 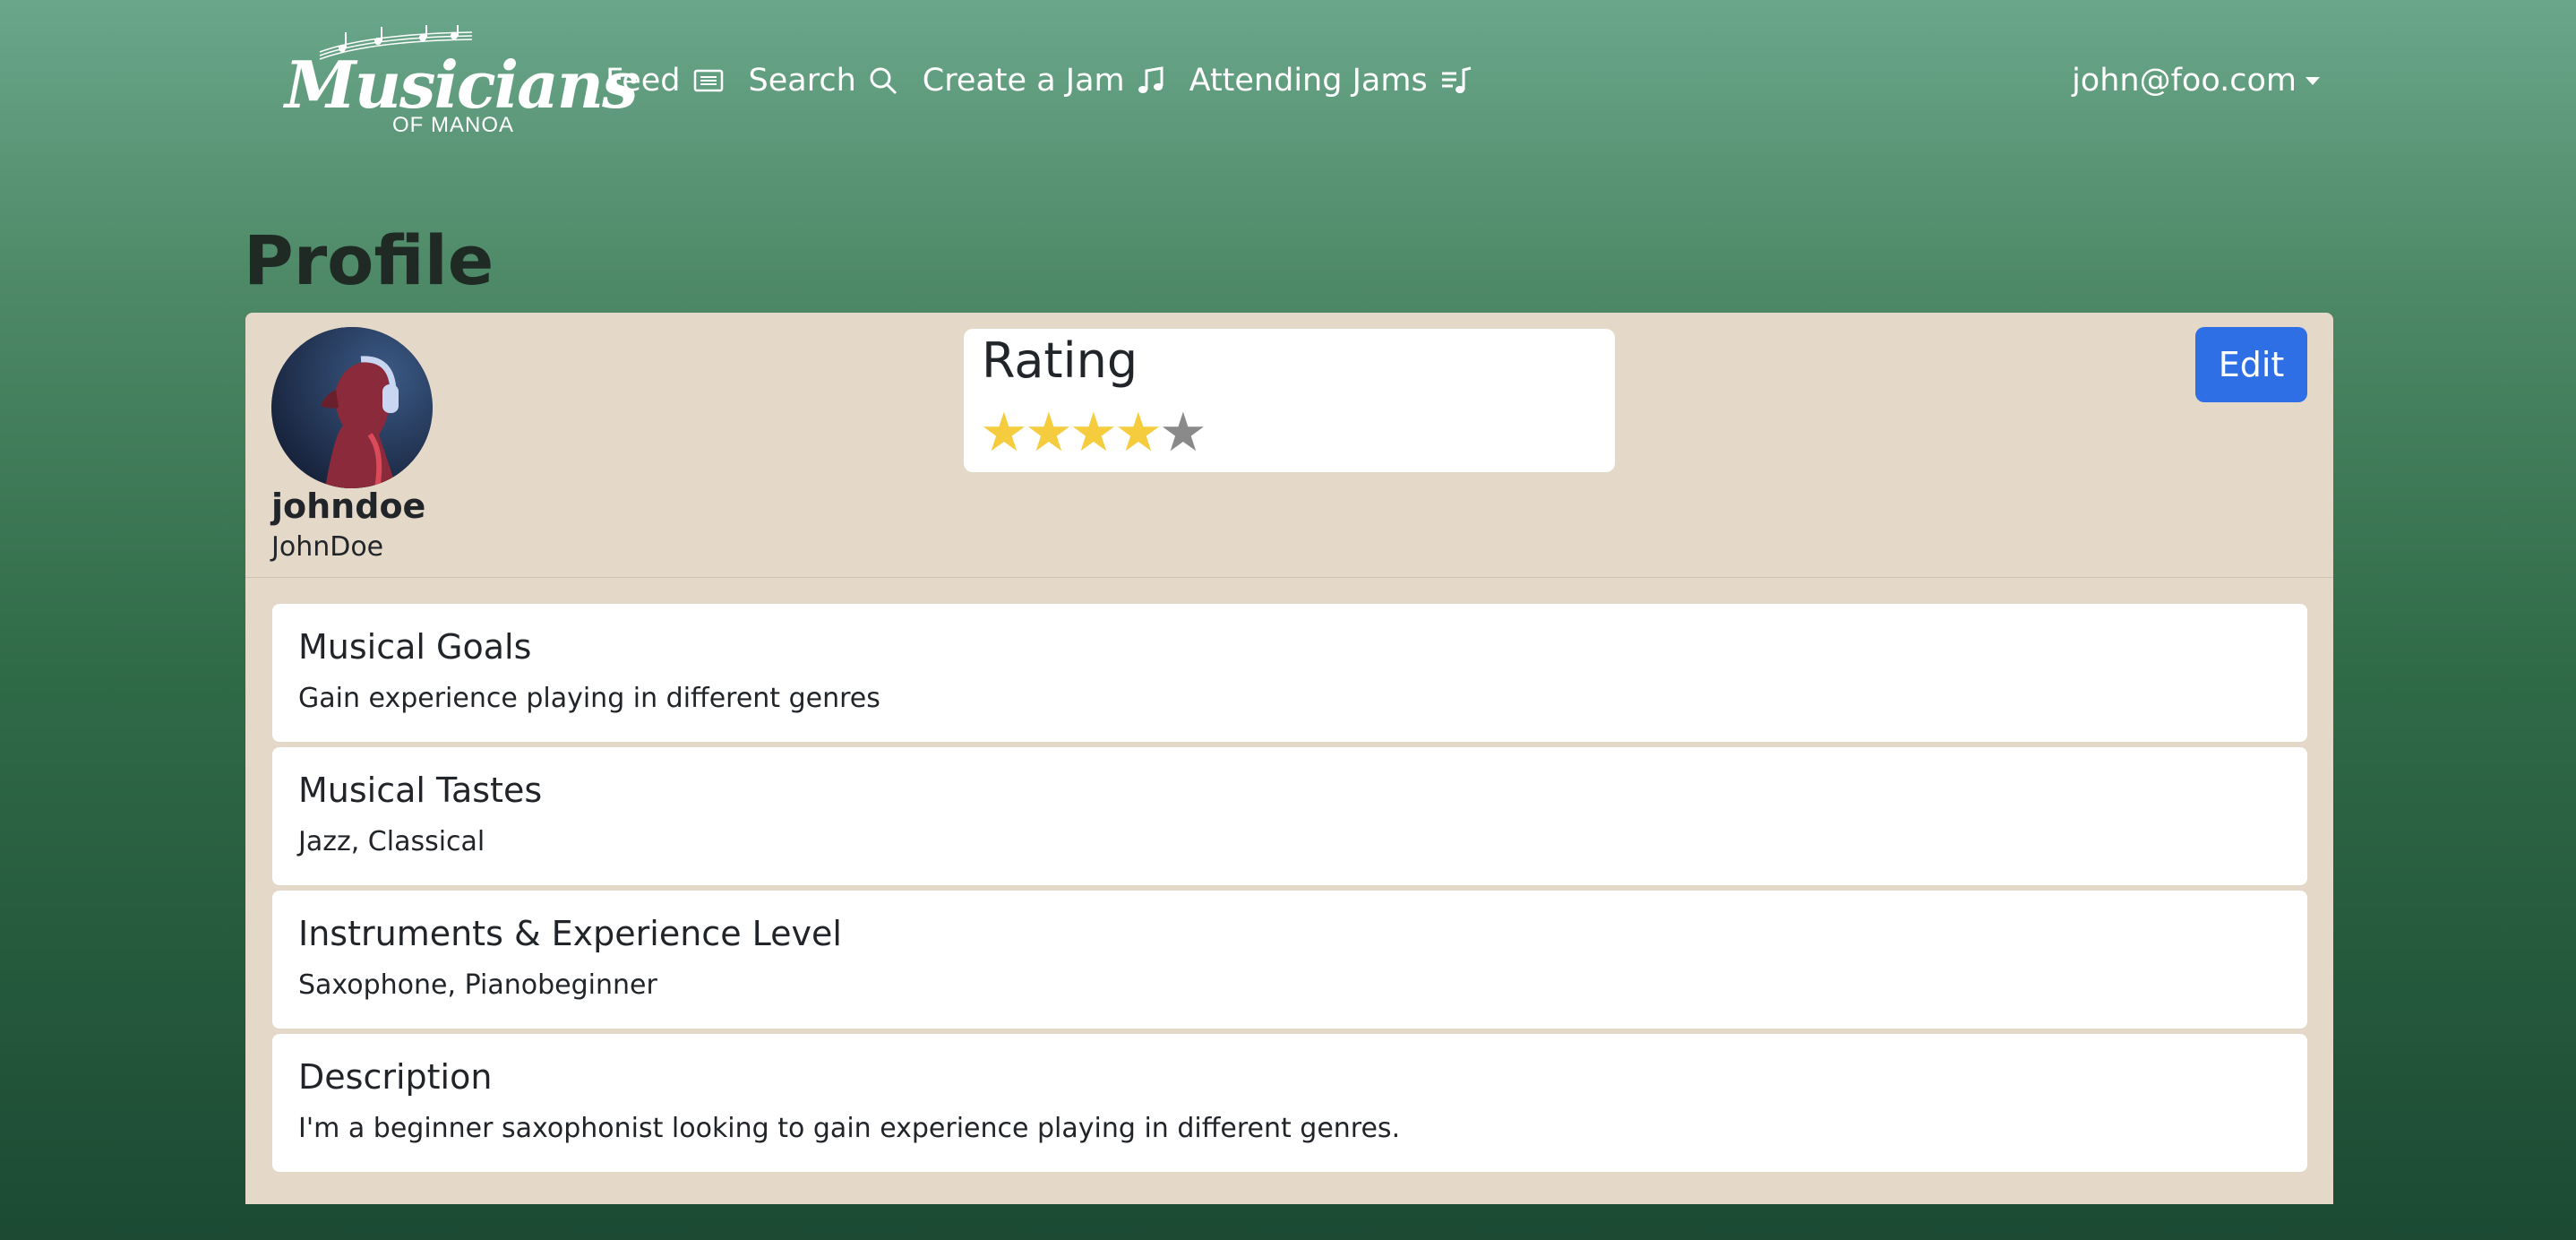 I want to click on nav-link-label: Create a Jam, so click(x=1023, y=81).